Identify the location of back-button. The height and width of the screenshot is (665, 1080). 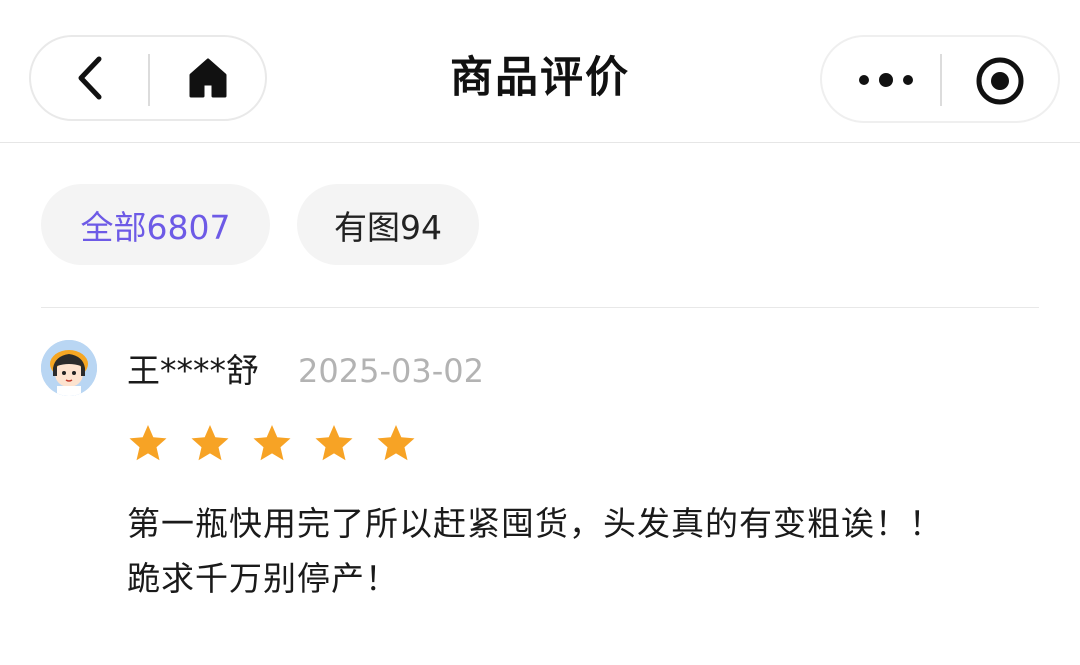
(90, 78).